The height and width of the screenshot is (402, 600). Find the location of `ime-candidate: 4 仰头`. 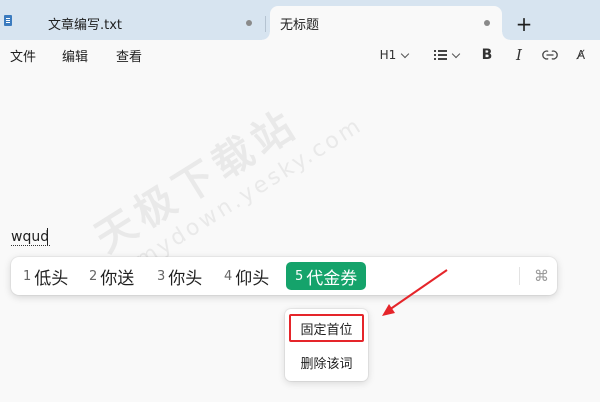

ime-candidate: 4 仰头 is located at coordinates (246, 276).